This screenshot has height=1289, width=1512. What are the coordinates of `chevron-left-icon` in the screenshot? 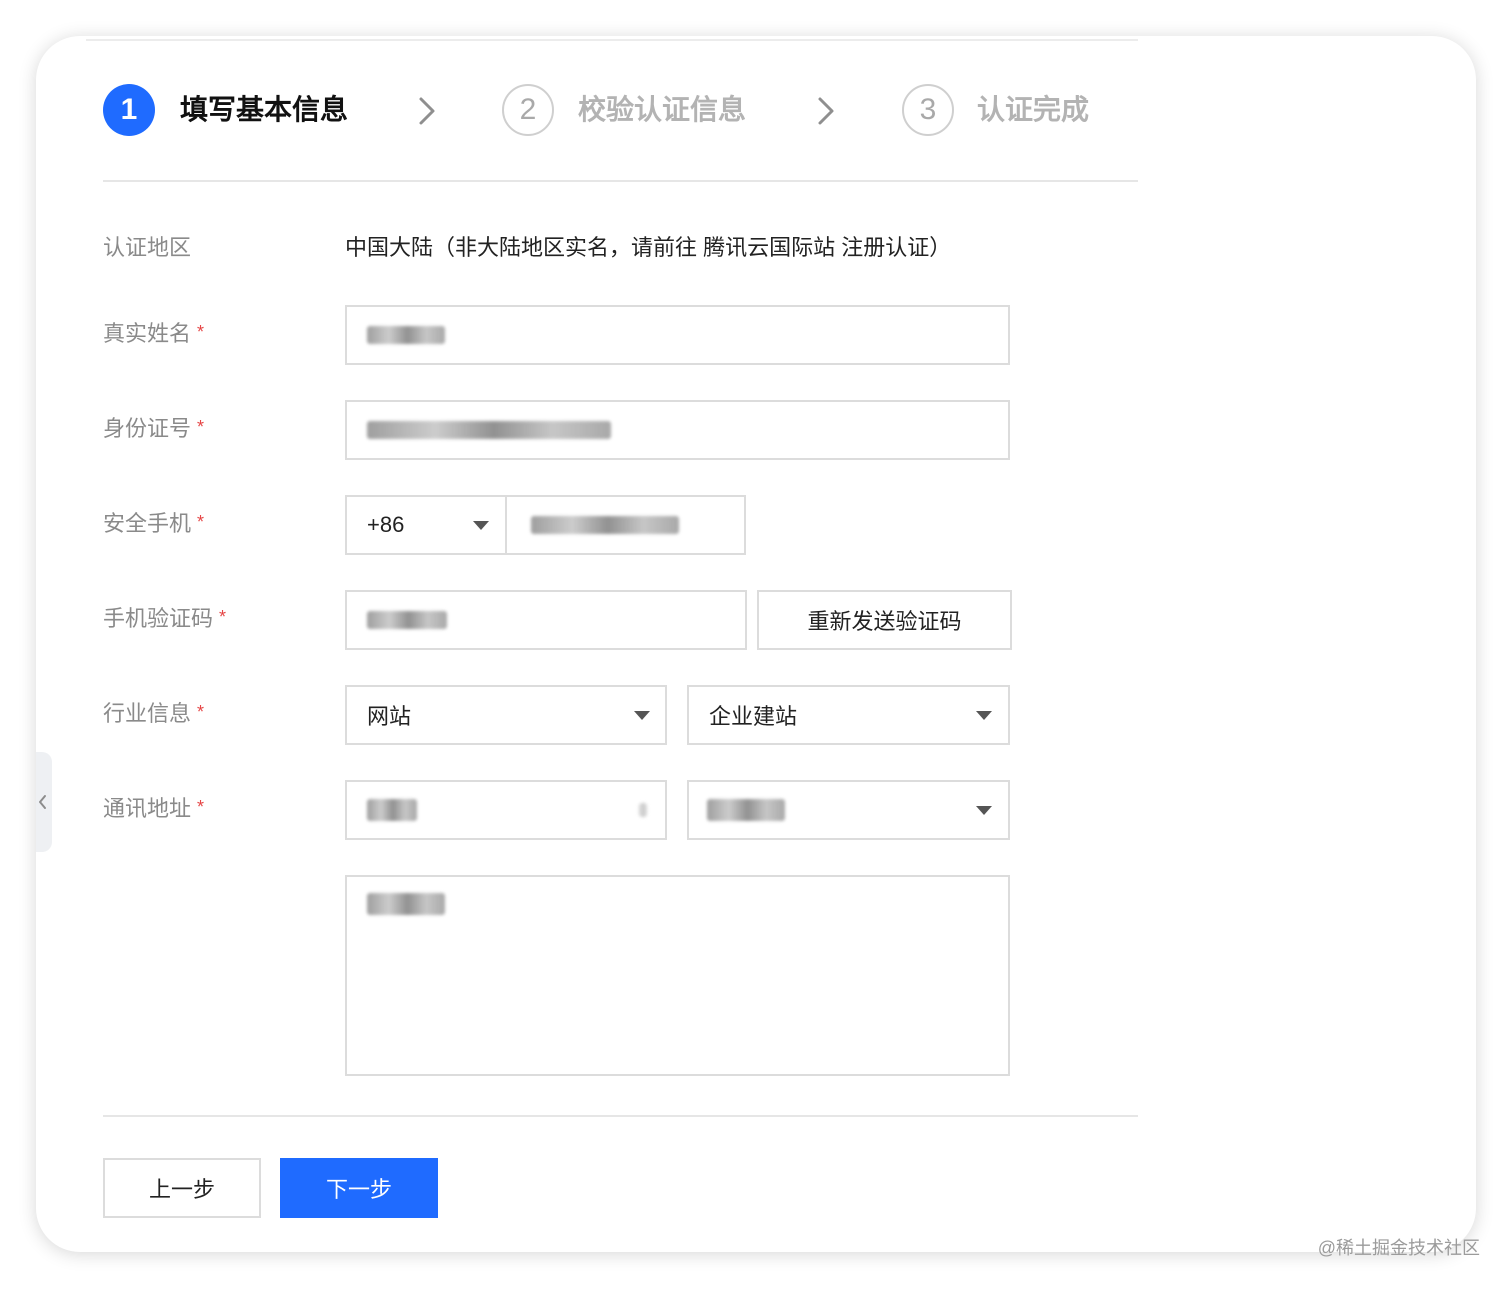 It's located at (42, 802).